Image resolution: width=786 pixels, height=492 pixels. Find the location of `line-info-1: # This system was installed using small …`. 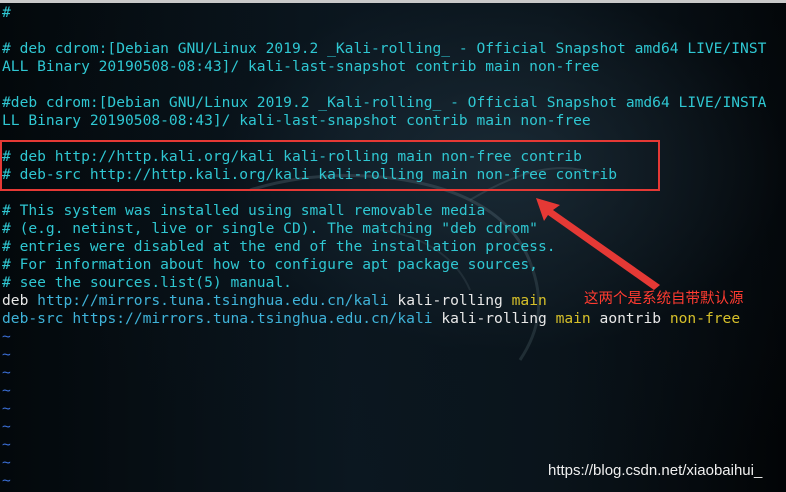

line-info-1: # This system was installed using small … is located at coordinates (244, 210).